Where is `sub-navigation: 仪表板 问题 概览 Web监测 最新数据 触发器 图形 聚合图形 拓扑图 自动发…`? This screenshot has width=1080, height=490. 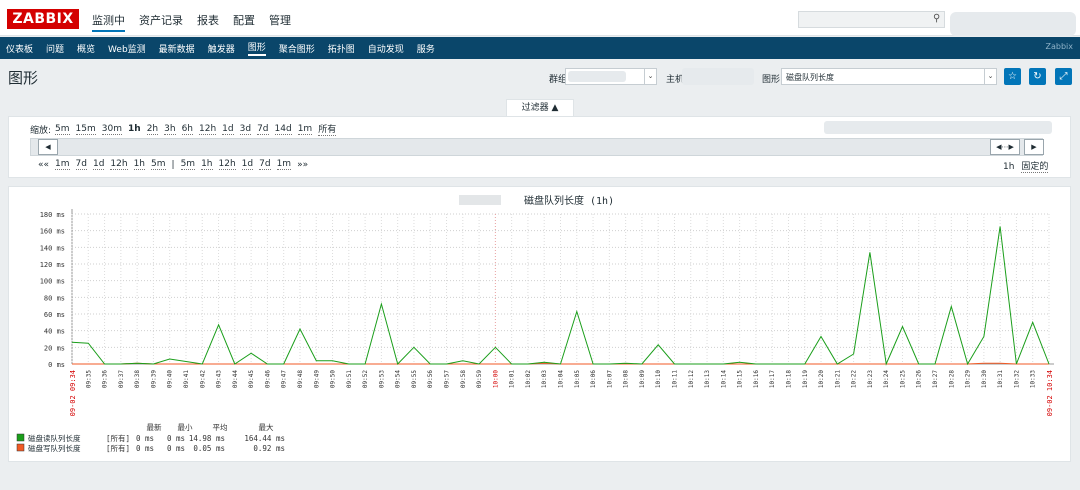 sub-navigation: 仪表板 问题 概览 Web监测 最新数据 触发器 图形 聚合图形 拓扑图 自动发… is located at coordinates (540, 48).